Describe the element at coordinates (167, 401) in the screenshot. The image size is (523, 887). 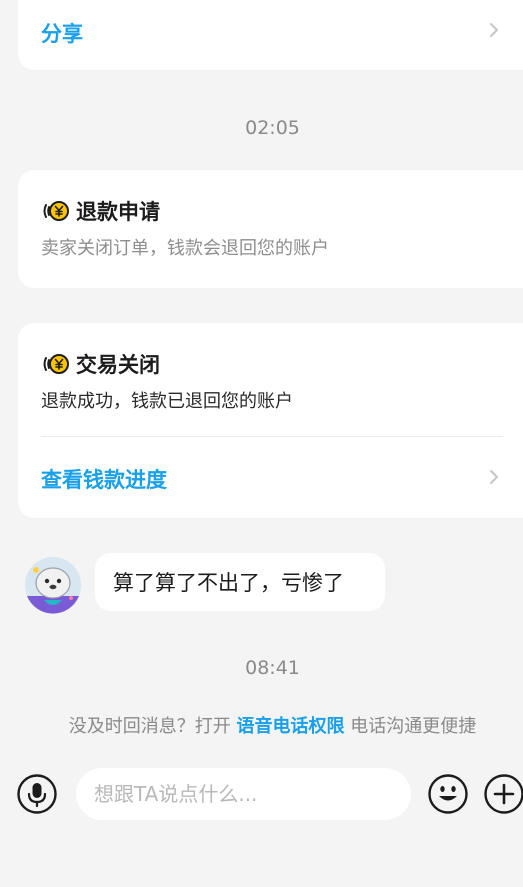
I see `card-description: 退款成功，钱款已退回您的账户` at that location.